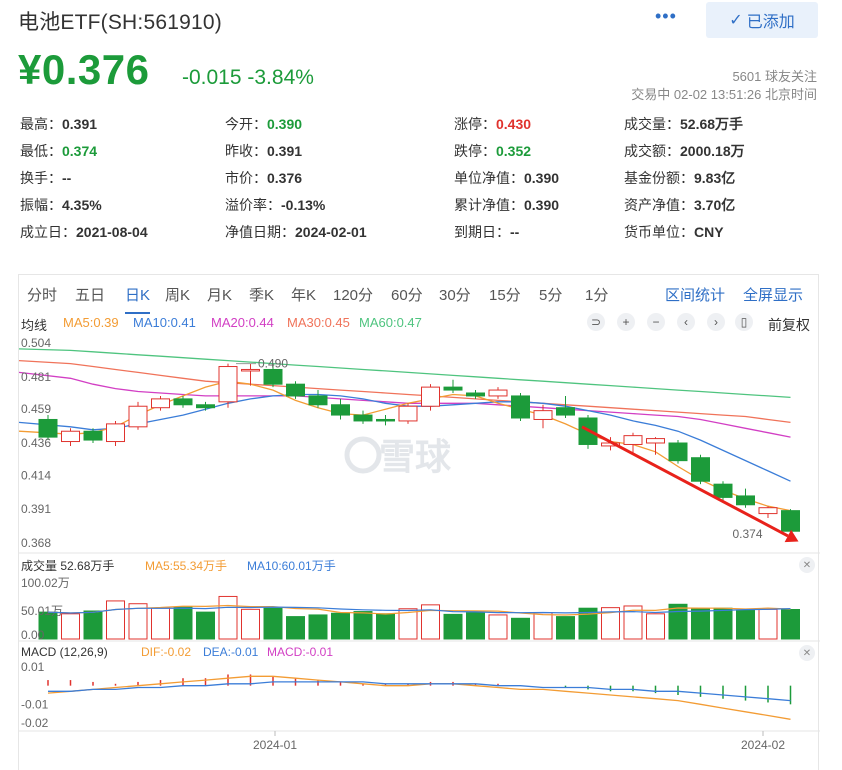 This screenshot has height=770, width=842. Describe the element at coordinates (68, 566) in the screenshot. I see `volume-label: 成交量 52.68万手` at that location.